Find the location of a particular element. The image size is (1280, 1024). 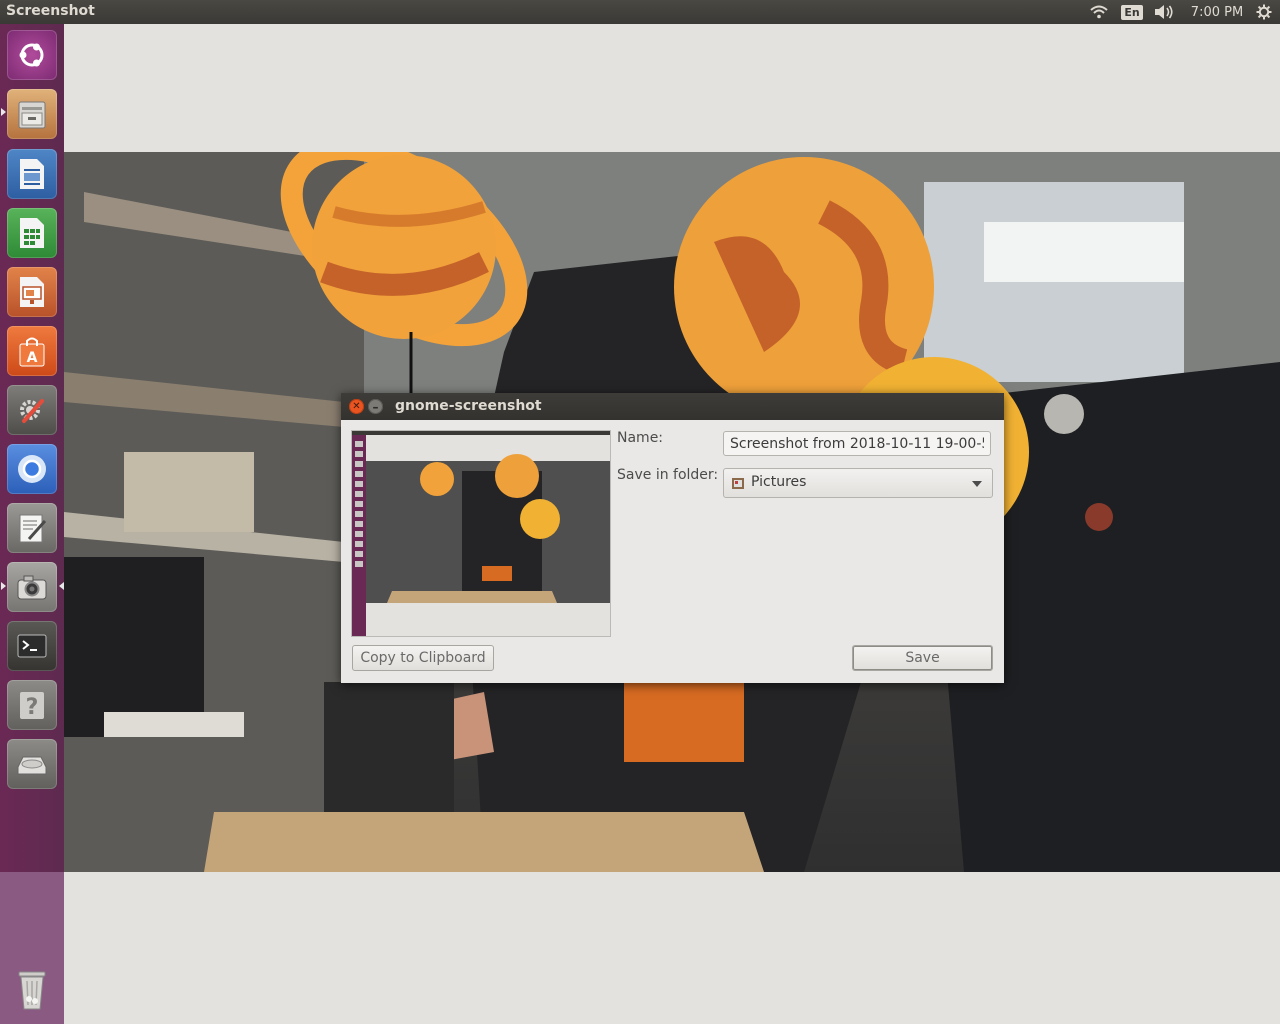

launcher-item-impress is located at coordinates (32, 292).